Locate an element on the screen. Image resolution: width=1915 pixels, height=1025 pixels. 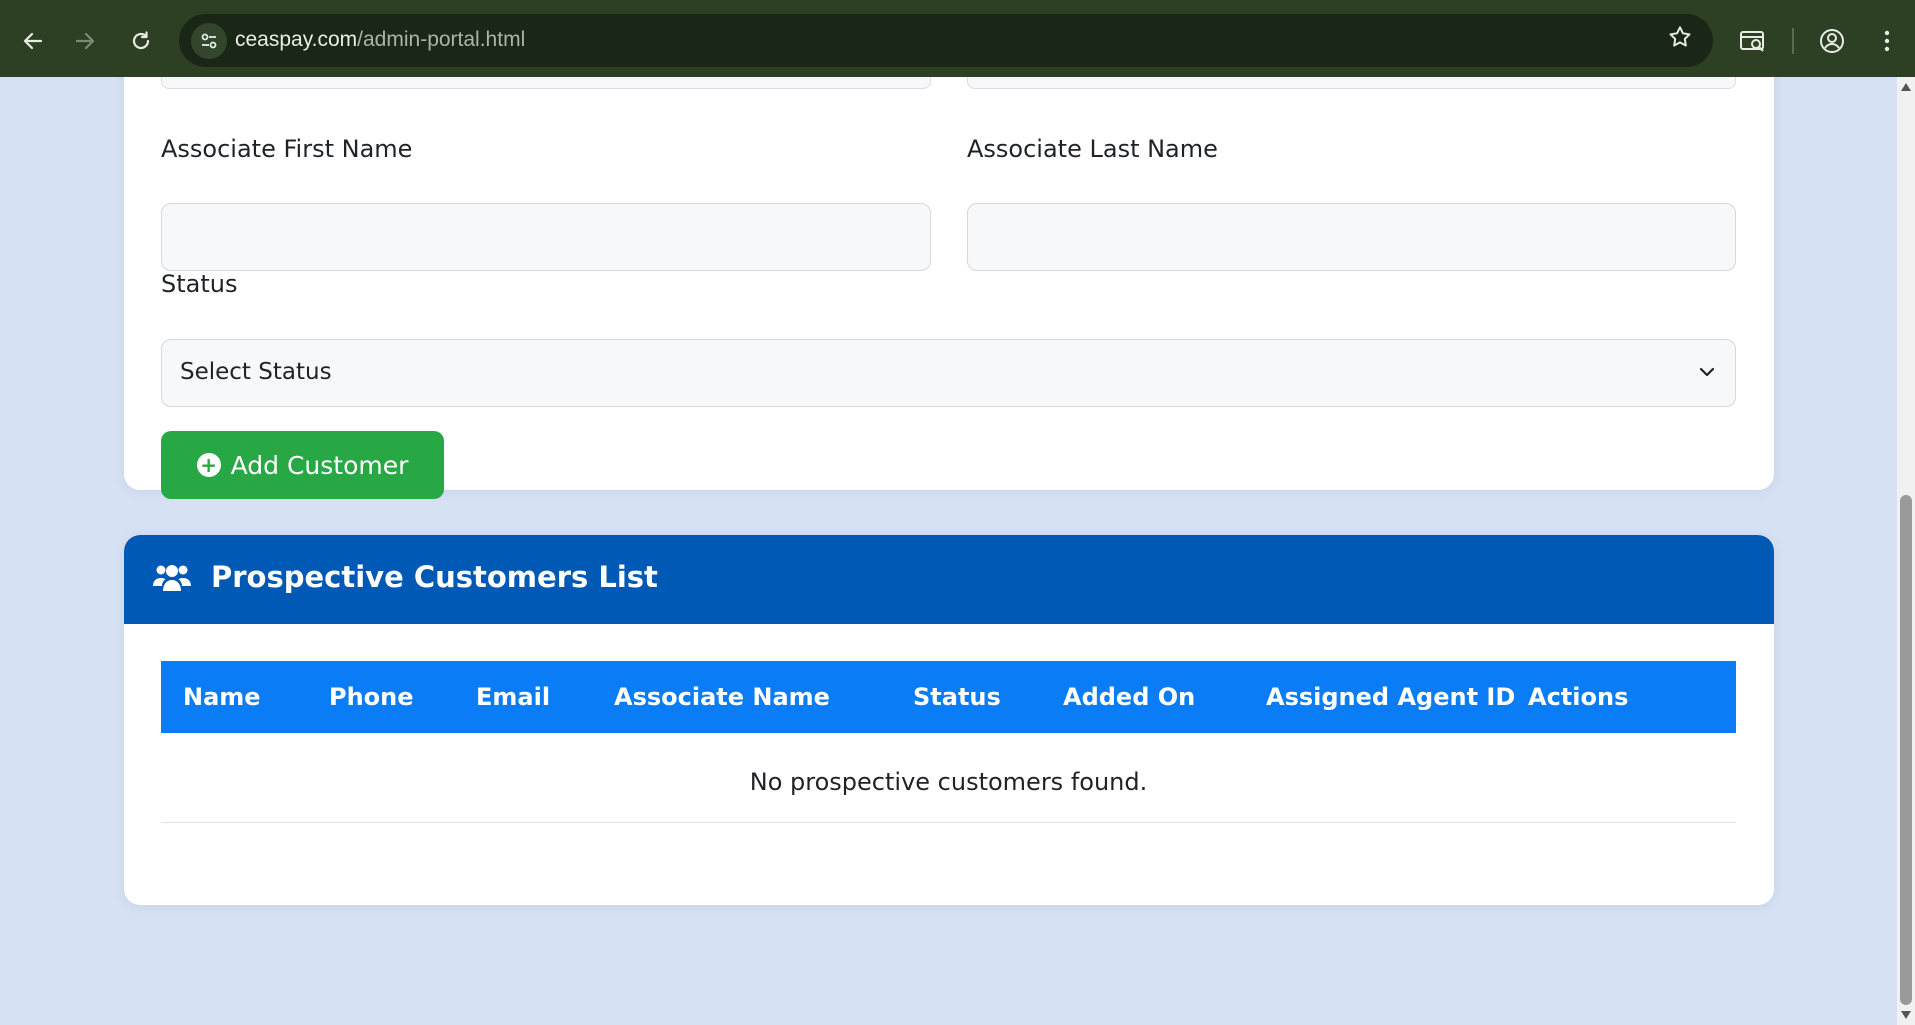
scroll-up-arrow-icon is located at coordinates (1906, 87).